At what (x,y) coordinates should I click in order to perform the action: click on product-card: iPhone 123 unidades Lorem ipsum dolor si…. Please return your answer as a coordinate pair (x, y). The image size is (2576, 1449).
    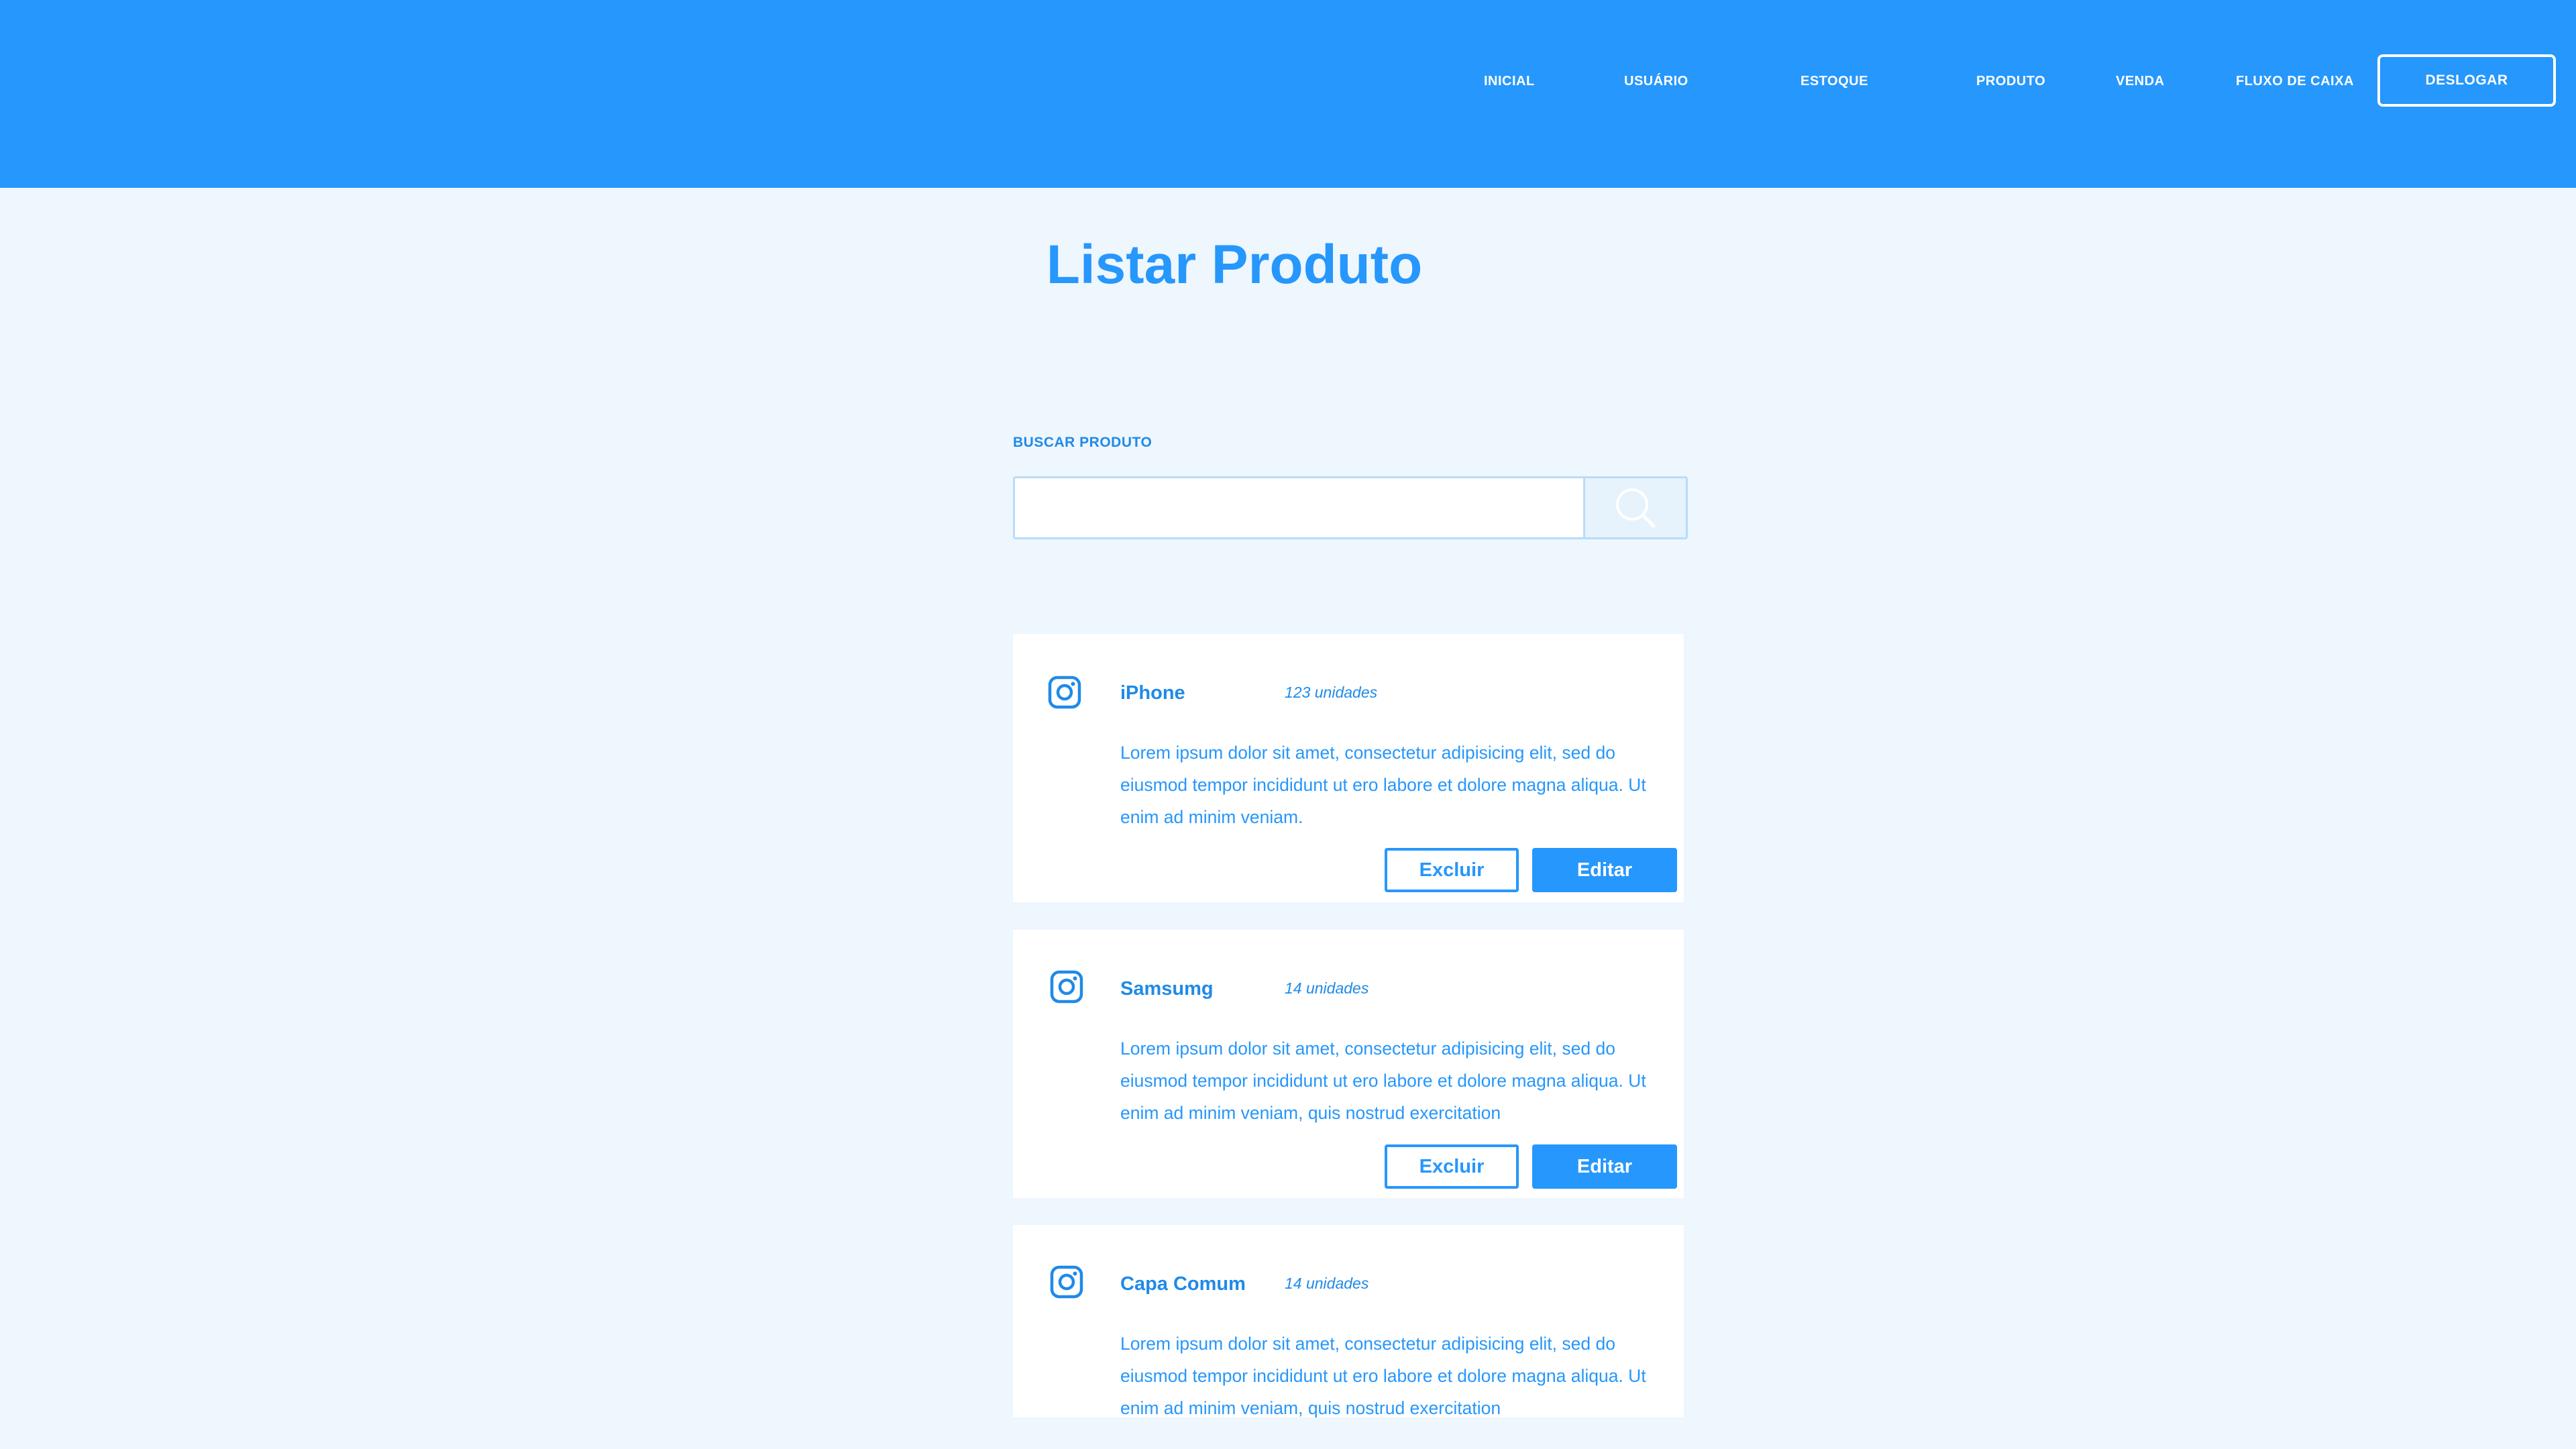
    Looking at the image, I should click on (1348, 768).